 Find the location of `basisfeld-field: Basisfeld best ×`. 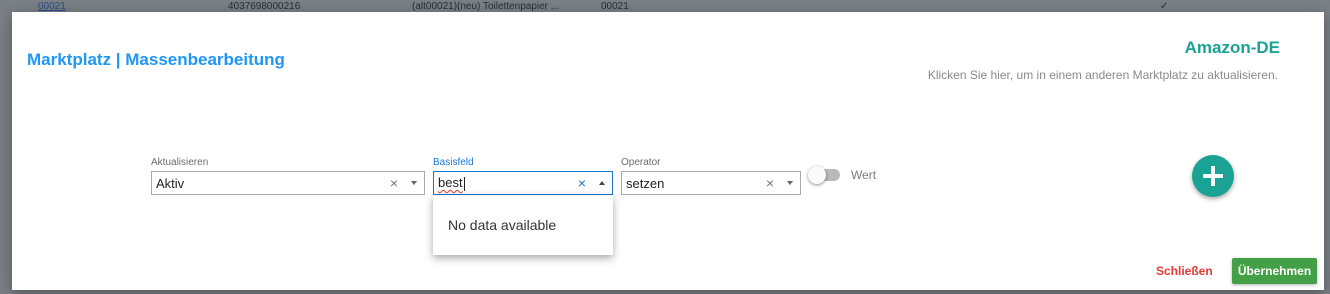

basisfeld-field: Basisfeld best × is located at coordinates (523, 176).